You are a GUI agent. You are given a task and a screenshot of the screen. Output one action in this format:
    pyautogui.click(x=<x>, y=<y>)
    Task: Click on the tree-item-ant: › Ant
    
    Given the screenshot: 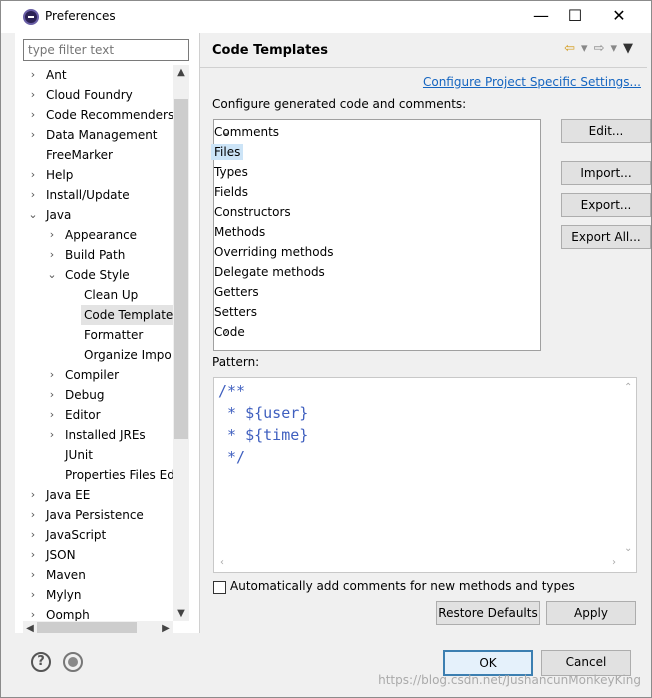 What is the action you would take?
    pyautogui.click(x=98, y=75)
    